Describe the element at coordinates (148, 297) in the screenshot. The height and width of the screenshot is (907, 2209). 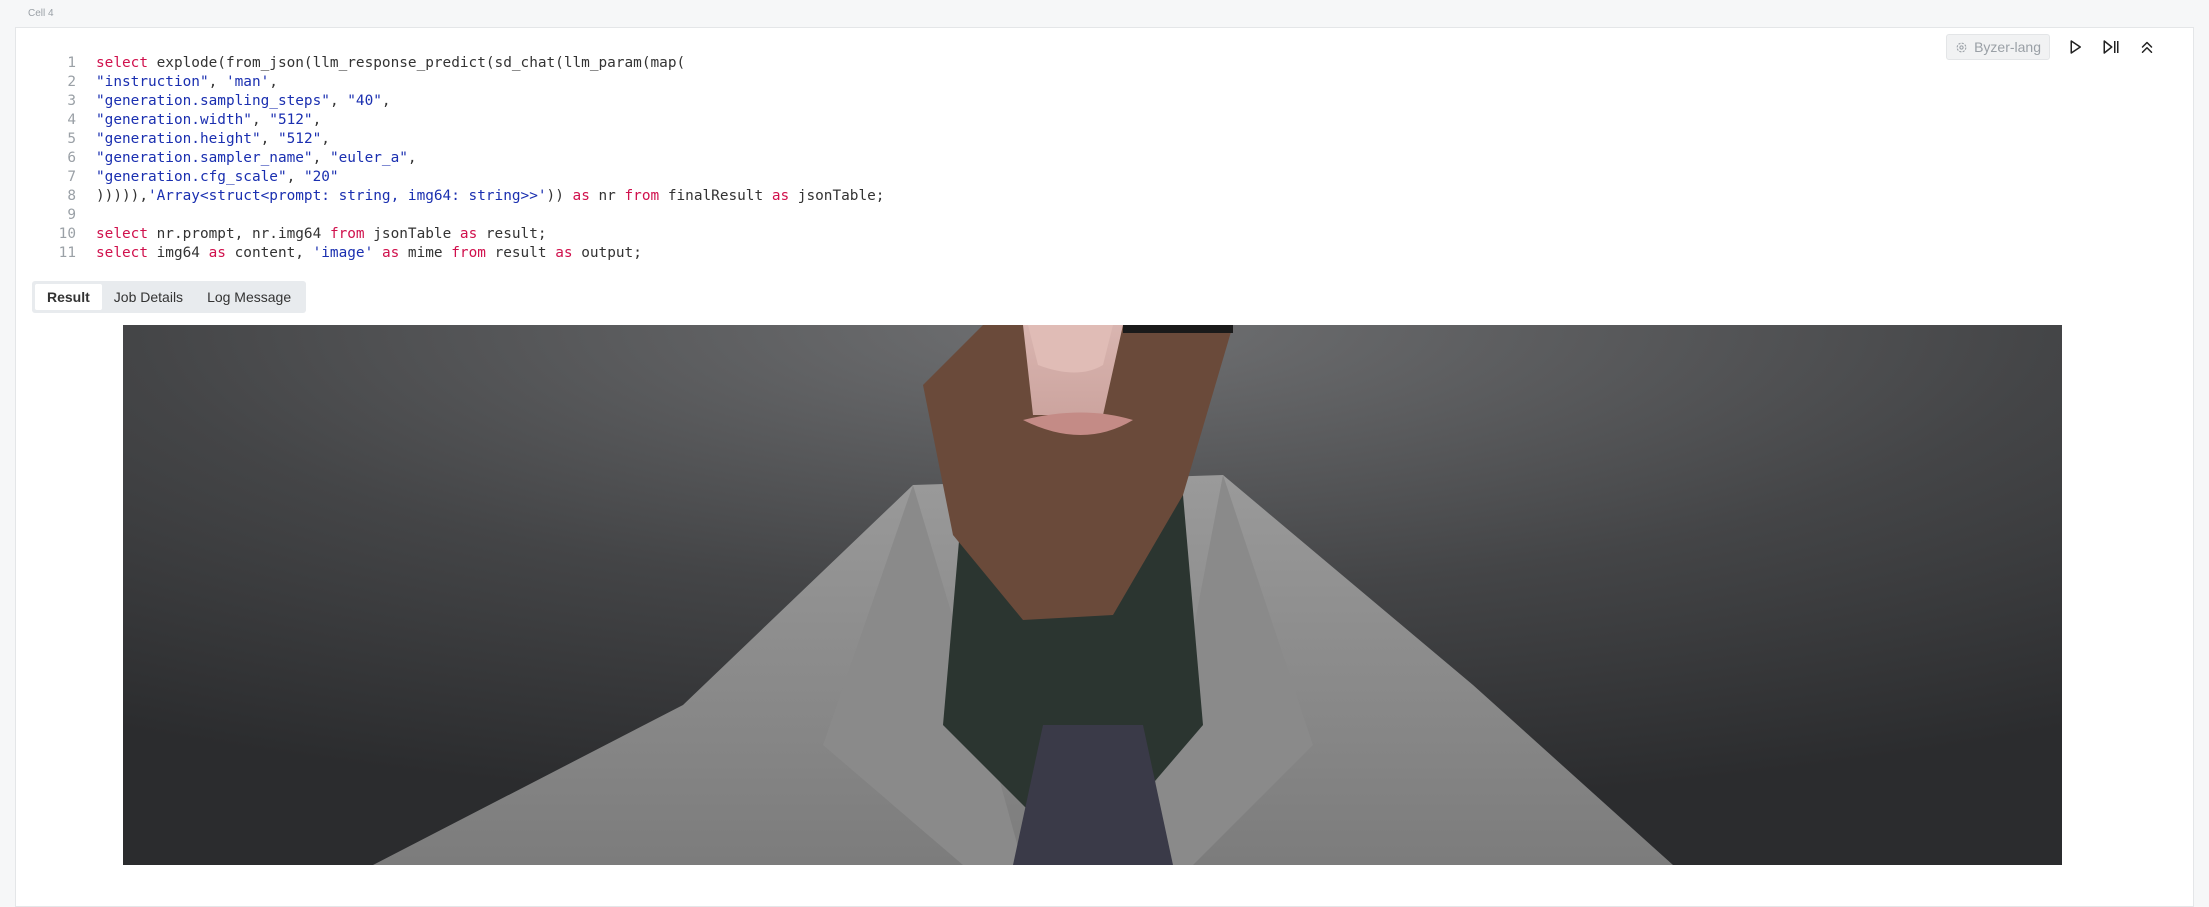
I see `tab-job-details: Job Details` at that location.